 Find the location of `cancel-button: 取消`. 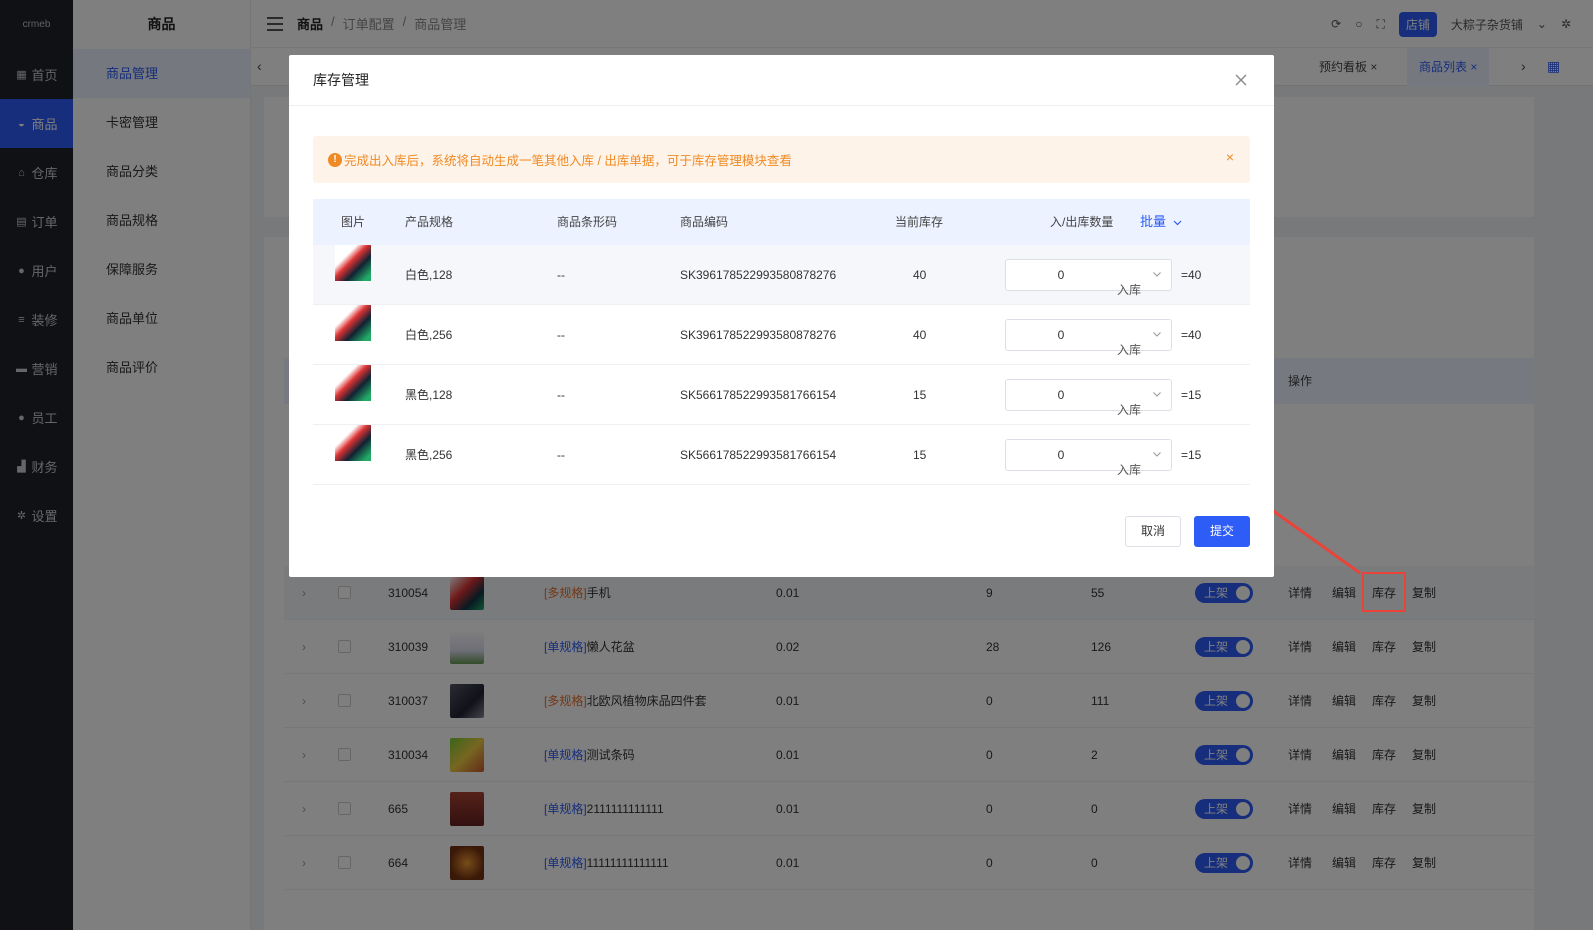

cancel-button: 取消 is located at coordinates (1153, 531).